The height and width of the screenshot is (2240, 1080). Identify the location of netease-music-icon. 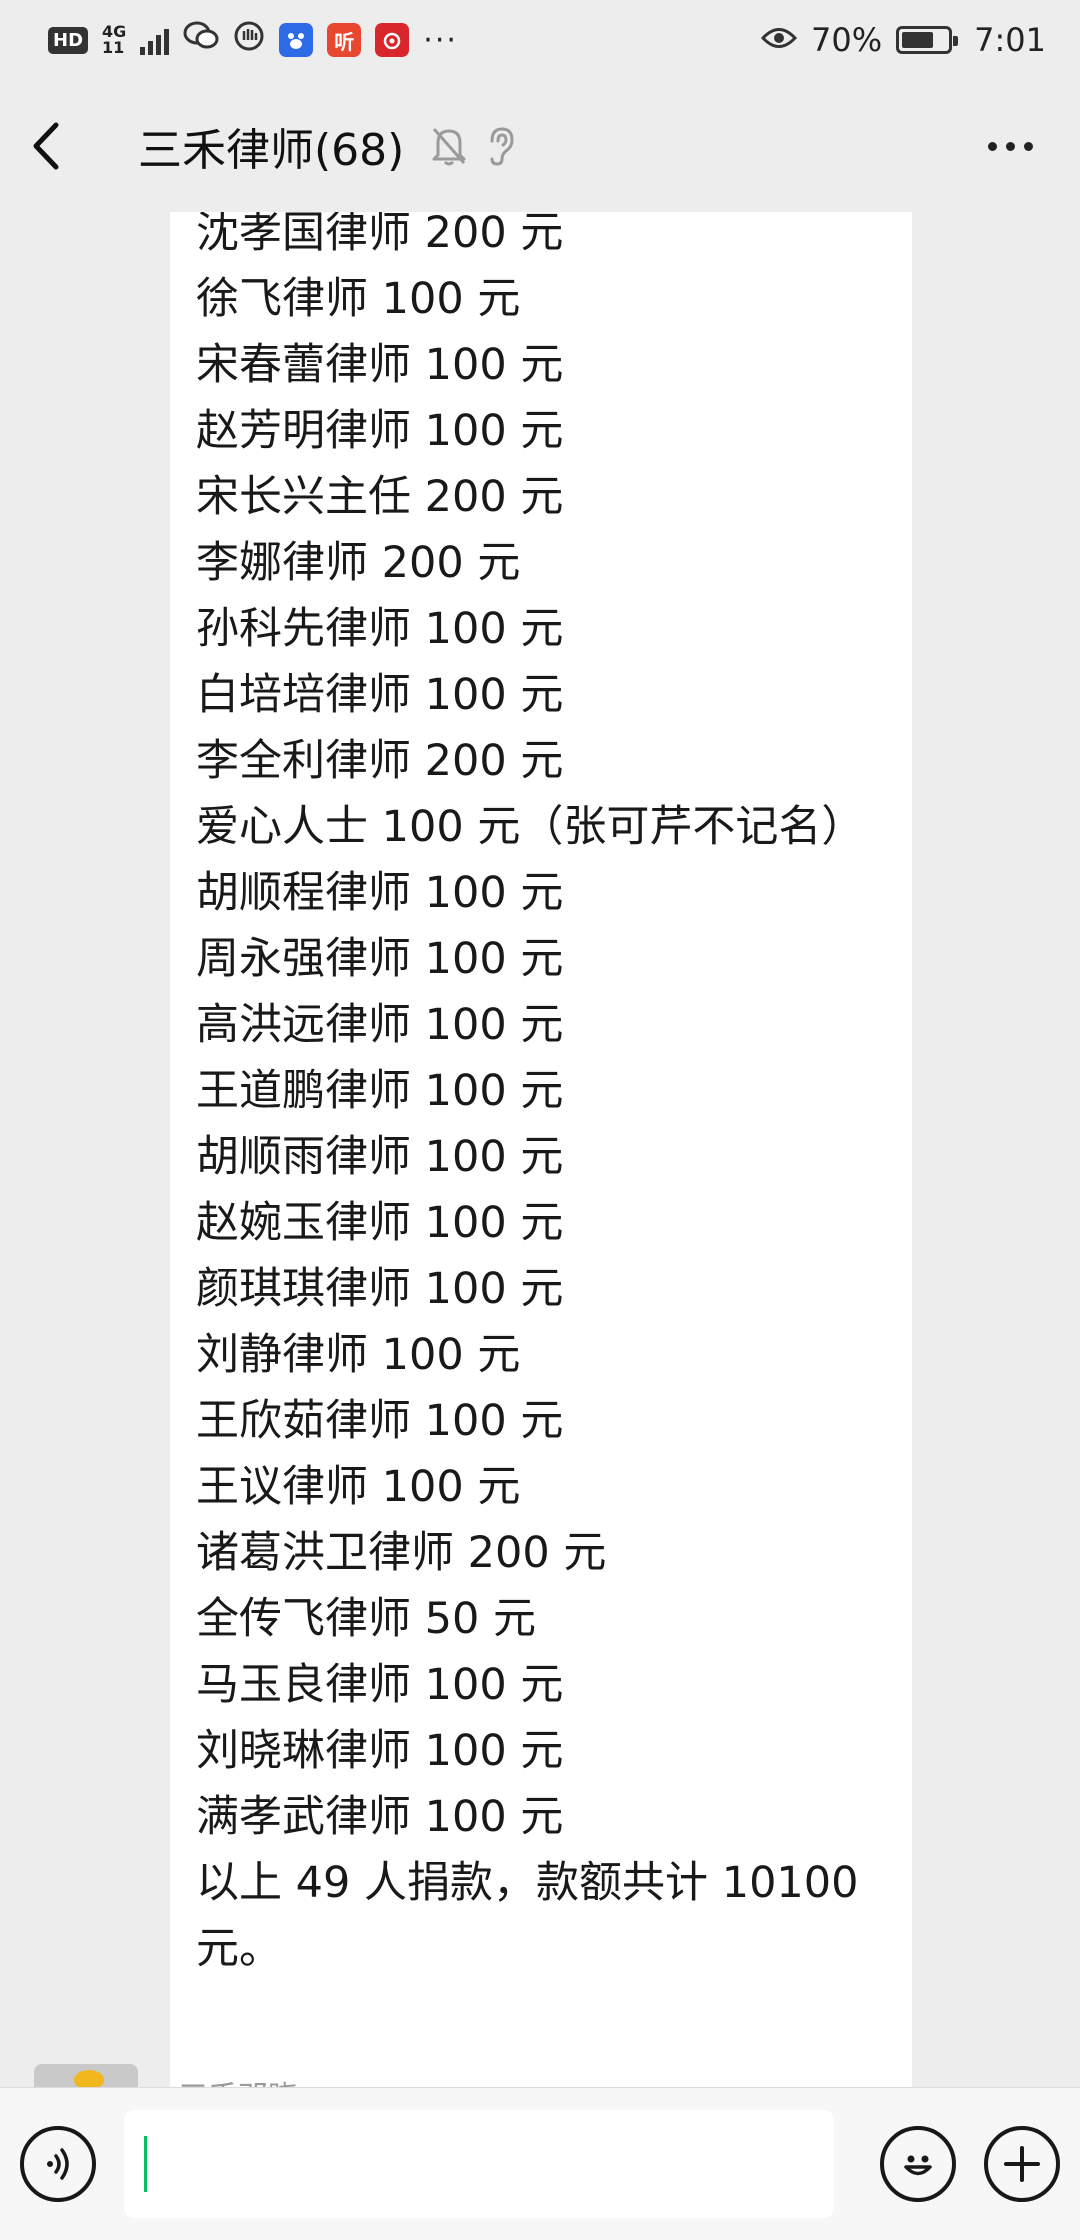
(392, 40).